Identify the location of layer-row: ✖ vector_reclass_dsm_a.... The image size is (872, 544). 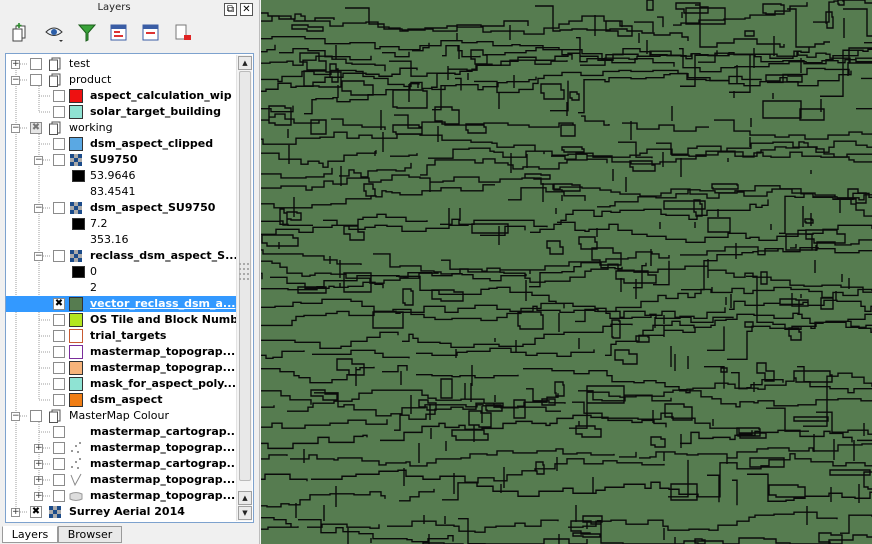
(122, 304).